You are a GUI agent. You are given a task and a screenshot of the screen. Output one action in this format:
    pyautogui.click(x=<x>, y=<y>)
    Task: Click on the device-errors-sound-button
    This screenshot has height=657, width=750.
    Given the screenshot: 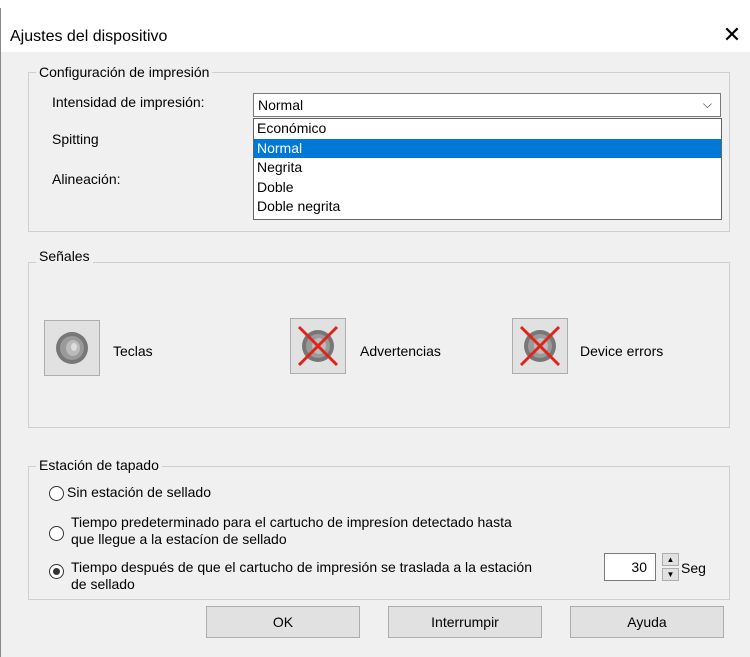 What is the action you would take?
    pyautogui.click(x=540, y=346)
    